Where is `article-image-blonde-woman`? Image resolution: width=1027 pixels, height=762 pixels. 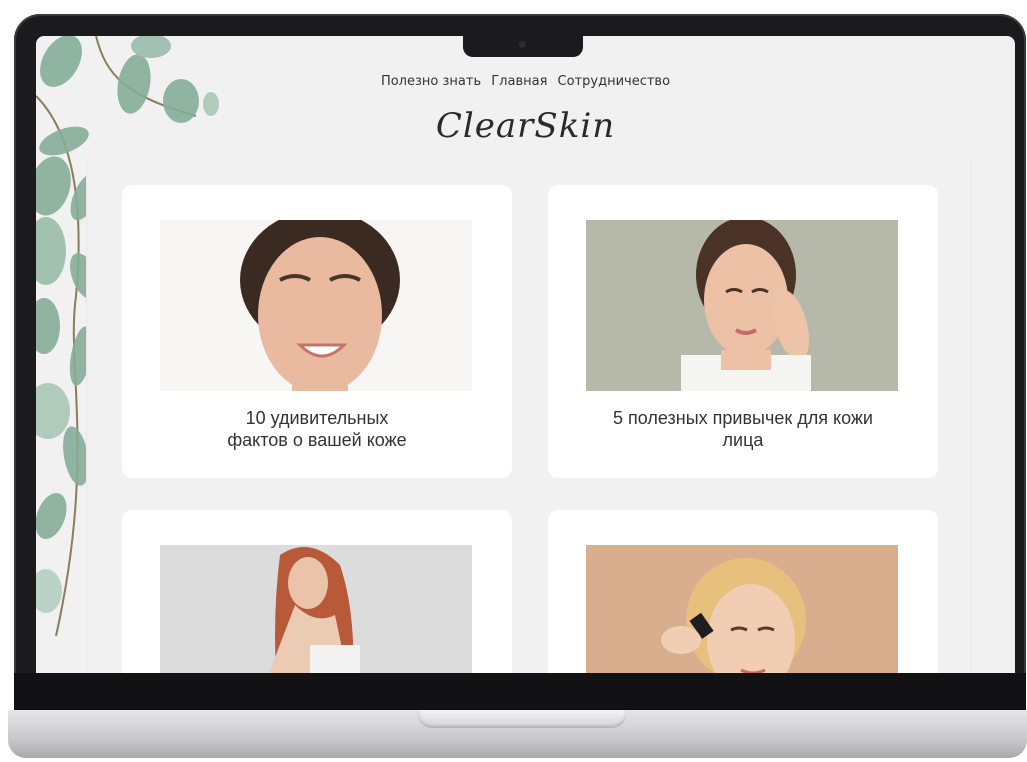 article-image-blonde-woman is located at coordinates (742, 609).